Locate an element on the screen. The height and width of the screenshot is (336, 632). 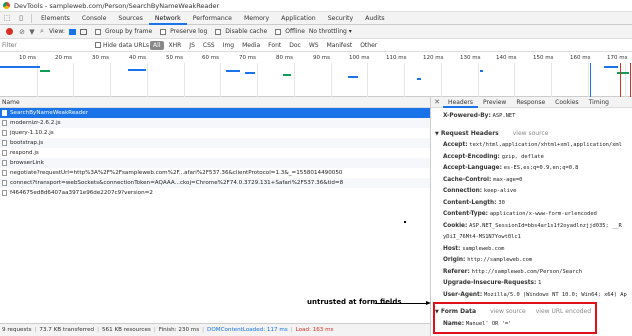
header-value: application/x-www-form-urlencoded is located at coordinates (543, 214).